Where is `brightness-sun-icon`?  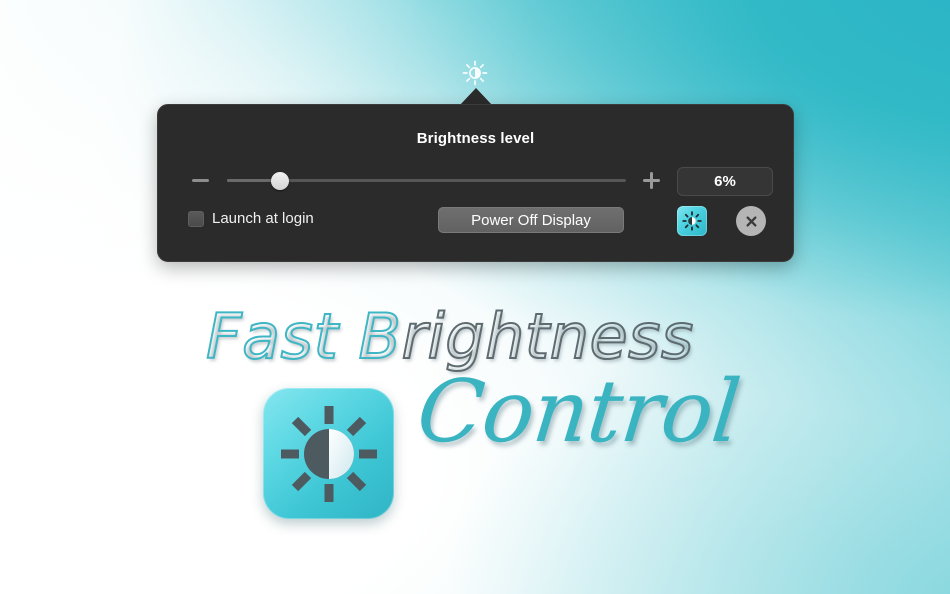
brightness-sun-icon is located at coordinates (692, 221).